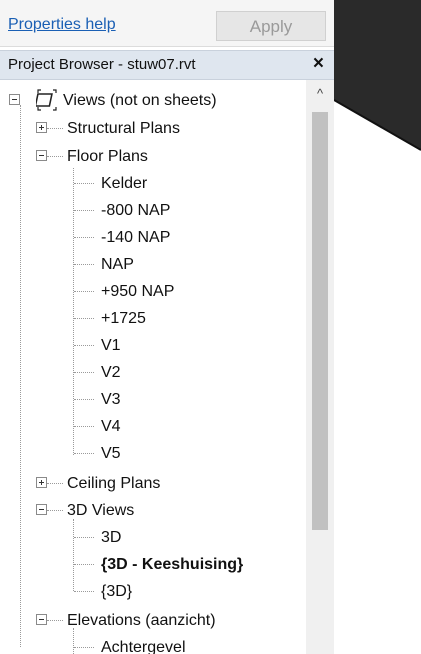 The image size is (421, 654). What do you see at coordinates (102, 64) in the screenshot?
I see `project-browser-title: Project Browser - stuw07.rvt` at bounding box center [102, 64].